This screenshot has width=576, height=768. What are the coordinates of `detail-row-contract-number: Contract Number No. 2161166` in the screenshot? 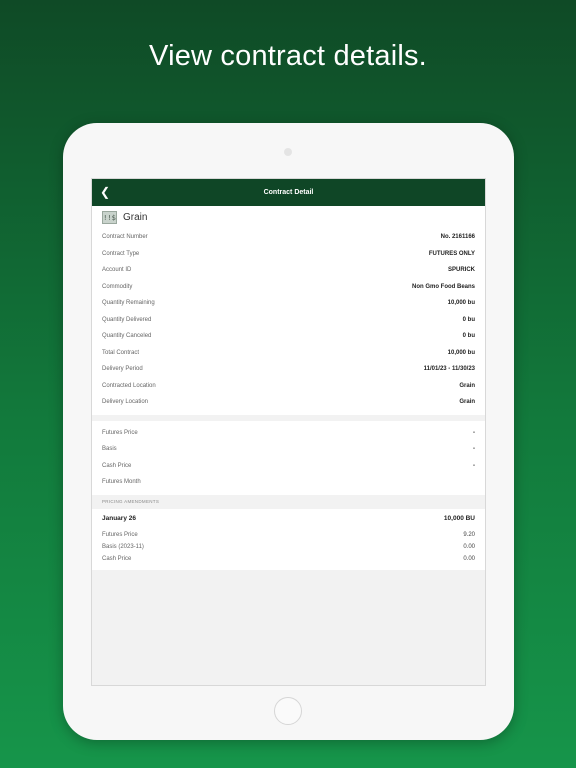 It's located at (288, 237).